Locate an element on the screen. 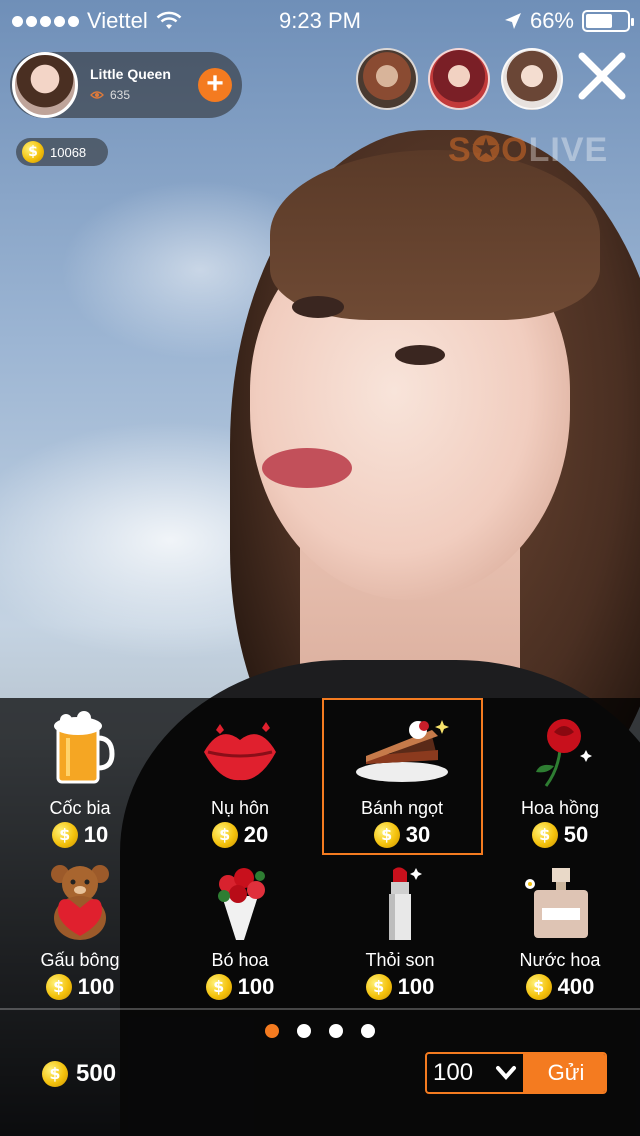 This screenshot has height=1136, width=640. panel-divider is located at coordinates (320, 1009).